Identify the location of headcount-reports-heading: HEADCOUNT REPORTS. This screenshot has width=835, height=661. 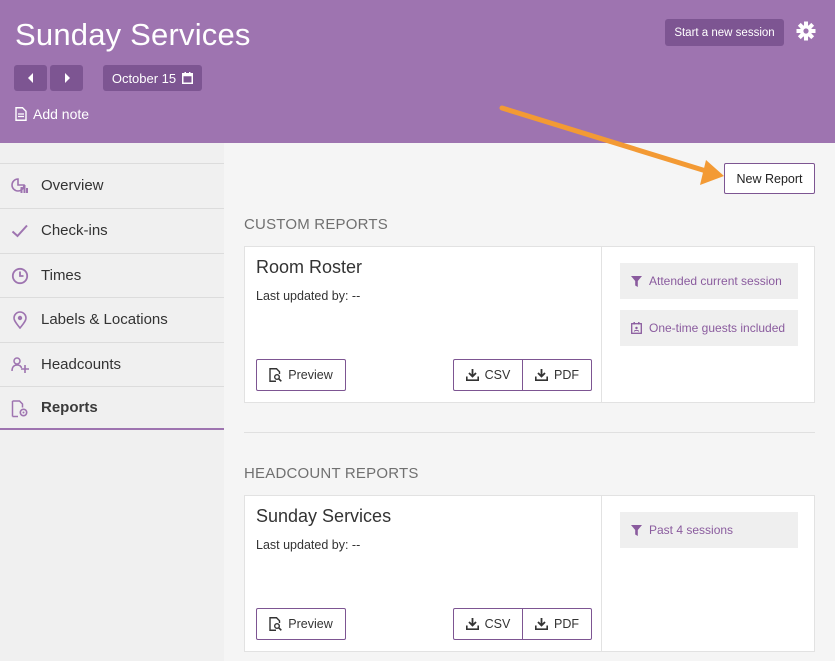
(331, 473).